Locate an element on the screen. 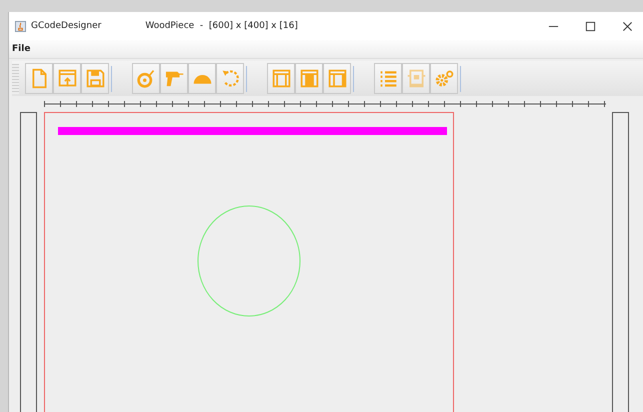 The image size is (643, 412). floppy-icon is located at coordinates (95, 78).